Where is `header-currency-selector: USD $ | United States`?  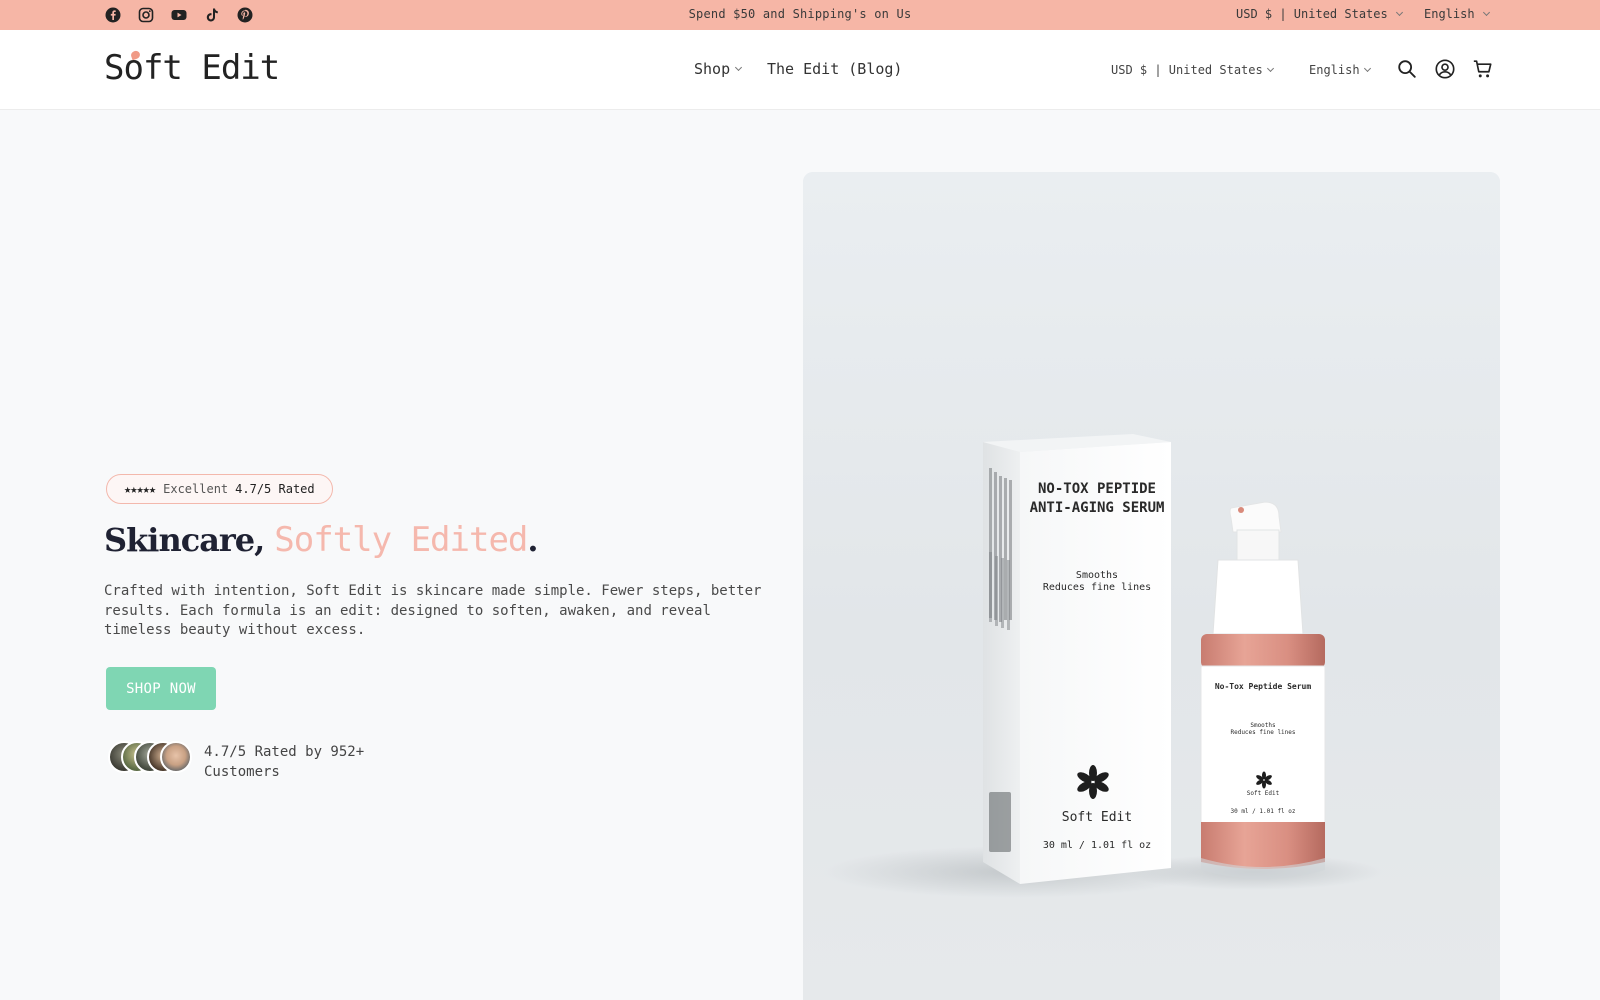
header-currency-selector: USD $ | United States is located at coordinates (1192, 70).